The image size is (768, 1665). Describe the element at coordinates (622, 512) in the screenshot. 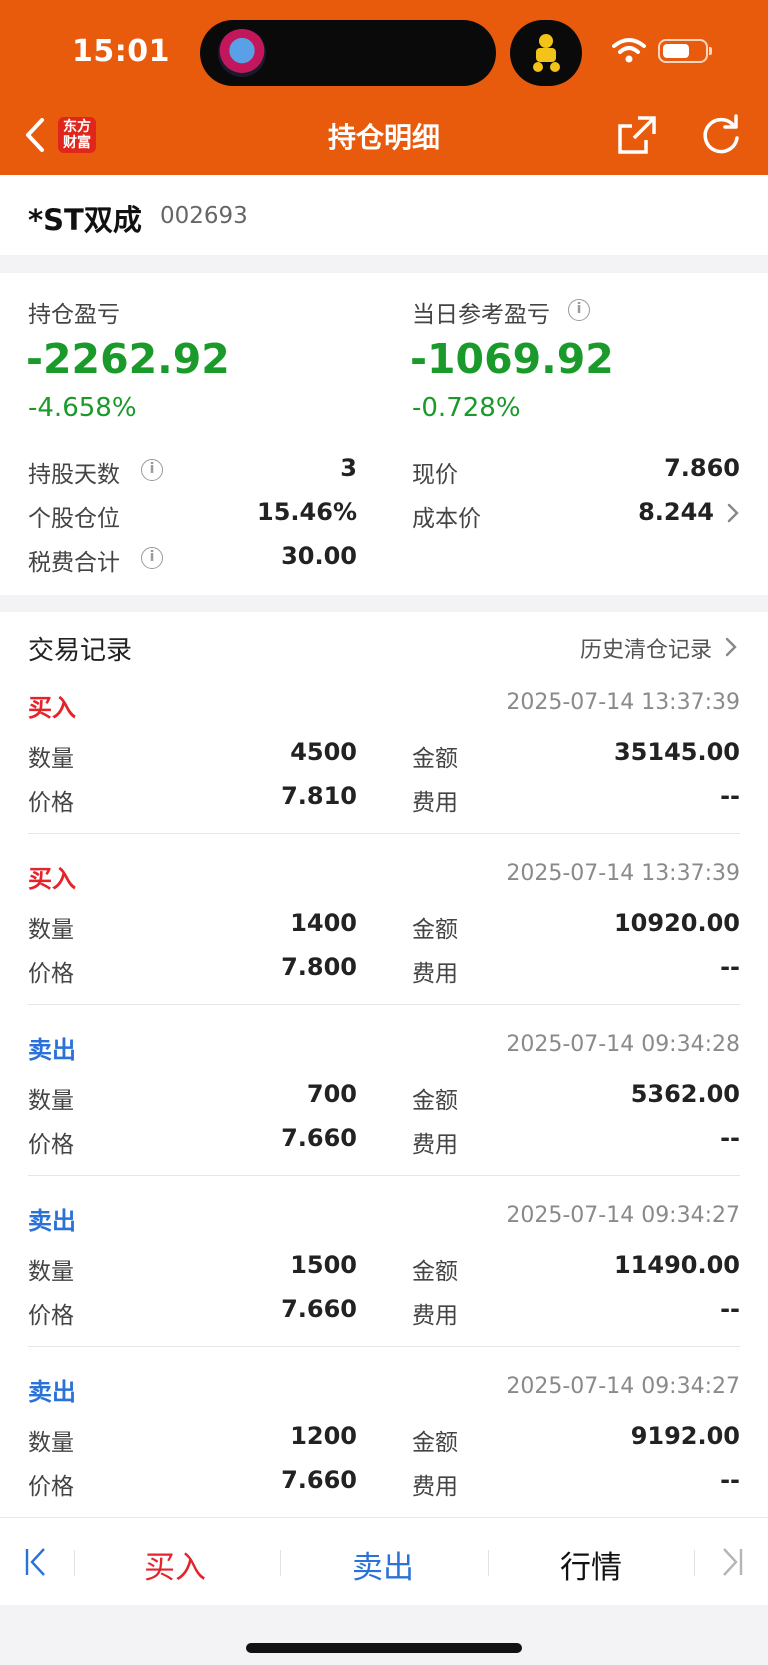

I see `cost-price-value: 8.244` at that location.